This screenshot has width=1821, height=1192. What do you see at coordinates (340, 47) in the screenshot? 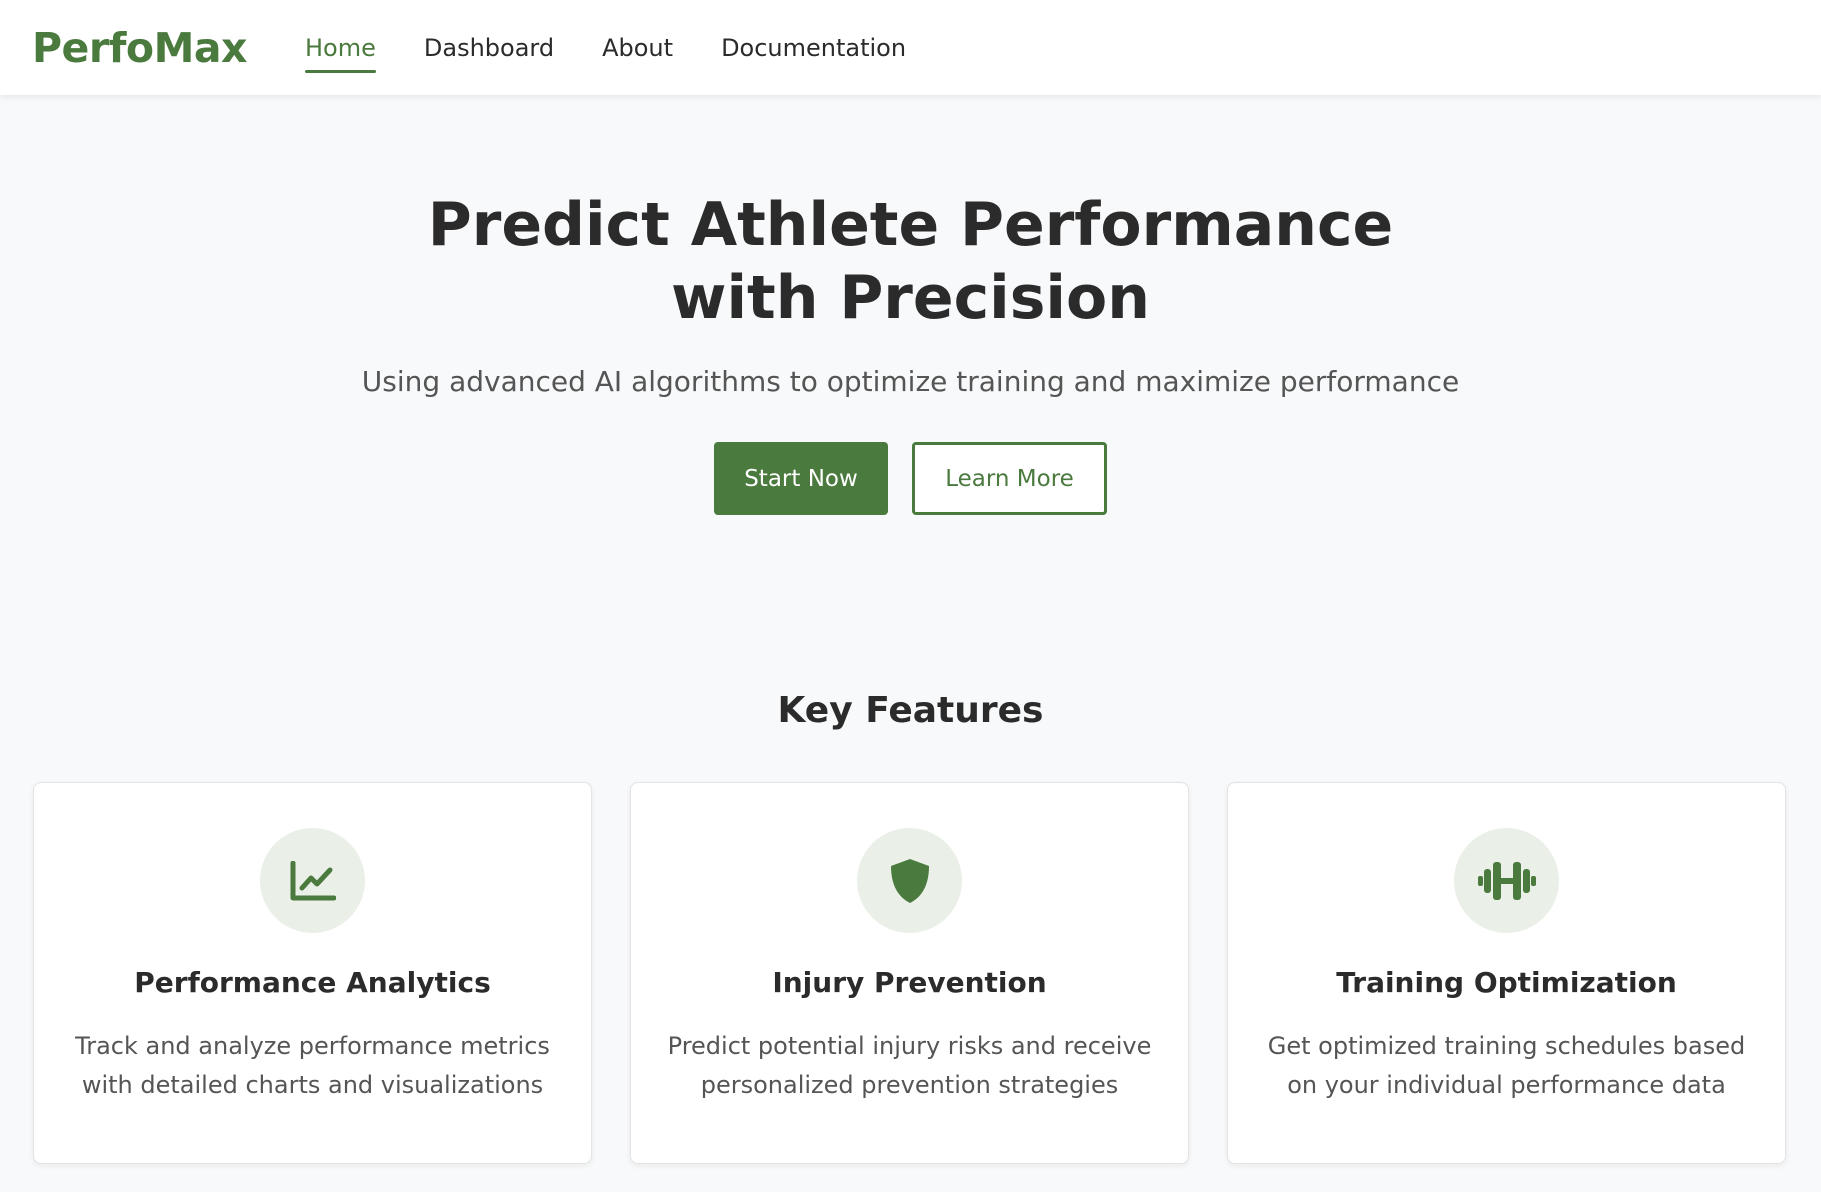
I see `nav-link-home: Home` at bounding box center [340, 47].